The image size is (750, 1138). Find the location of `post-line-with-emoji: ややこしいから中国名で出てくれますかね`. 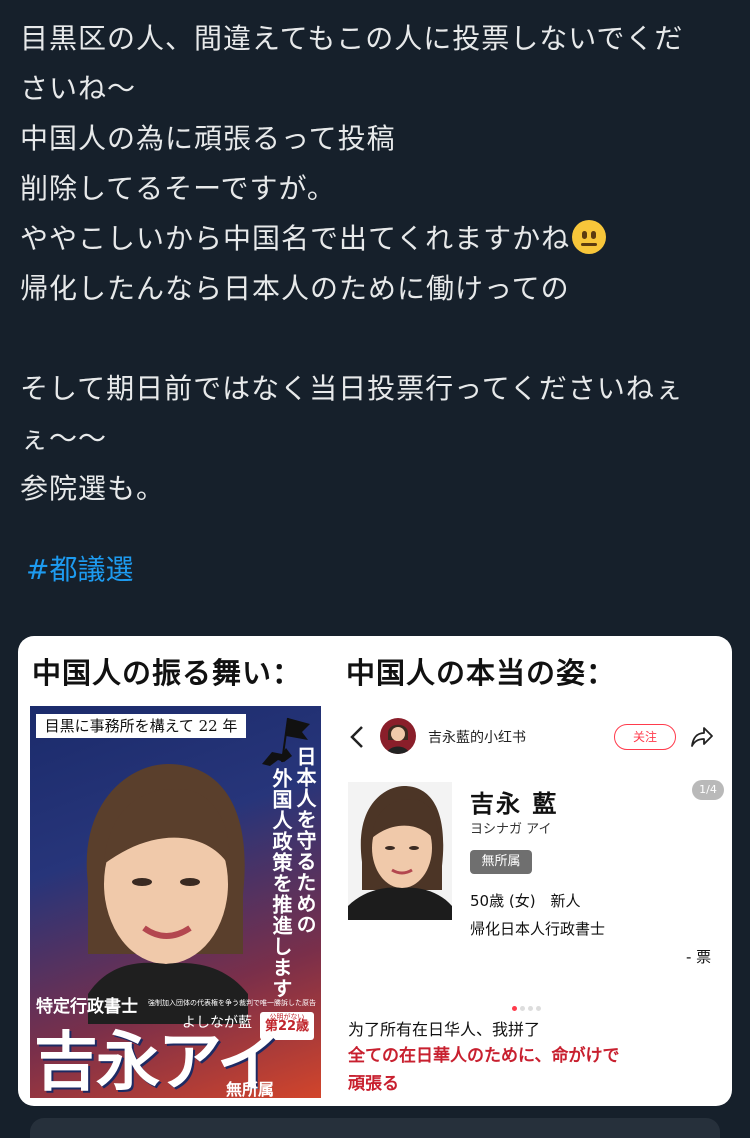

post-line-with-emoji: ややこしいから中国名で出てくれますかね is located at coordinates (375, 239).